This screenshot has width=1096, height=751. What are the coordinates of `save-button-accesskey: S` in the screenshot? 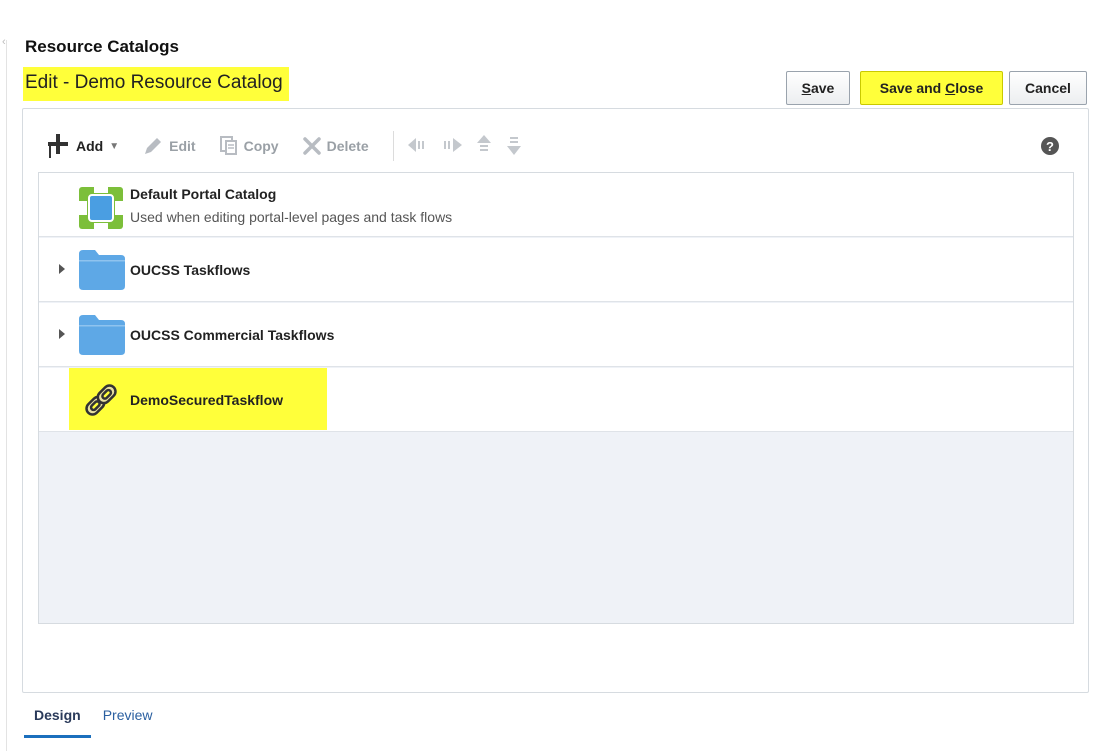 It's located at (806, 88).